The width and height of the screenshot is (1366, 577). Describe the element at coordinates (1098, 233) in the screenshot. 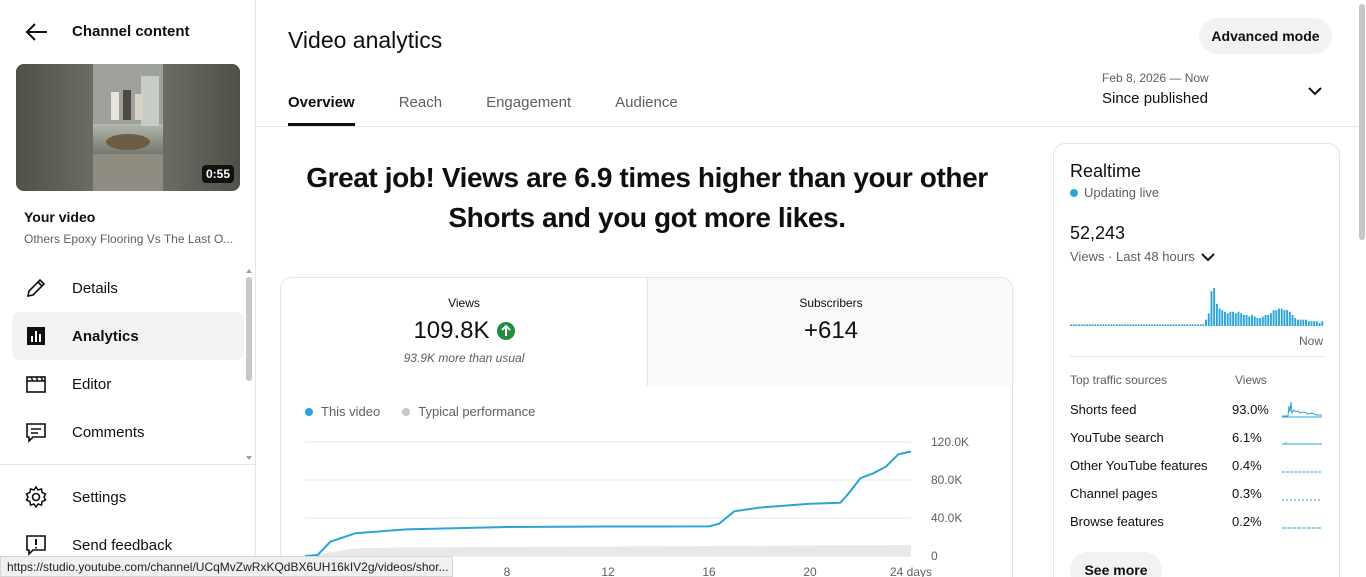

I see `realtime-count: 52,243` at that location.